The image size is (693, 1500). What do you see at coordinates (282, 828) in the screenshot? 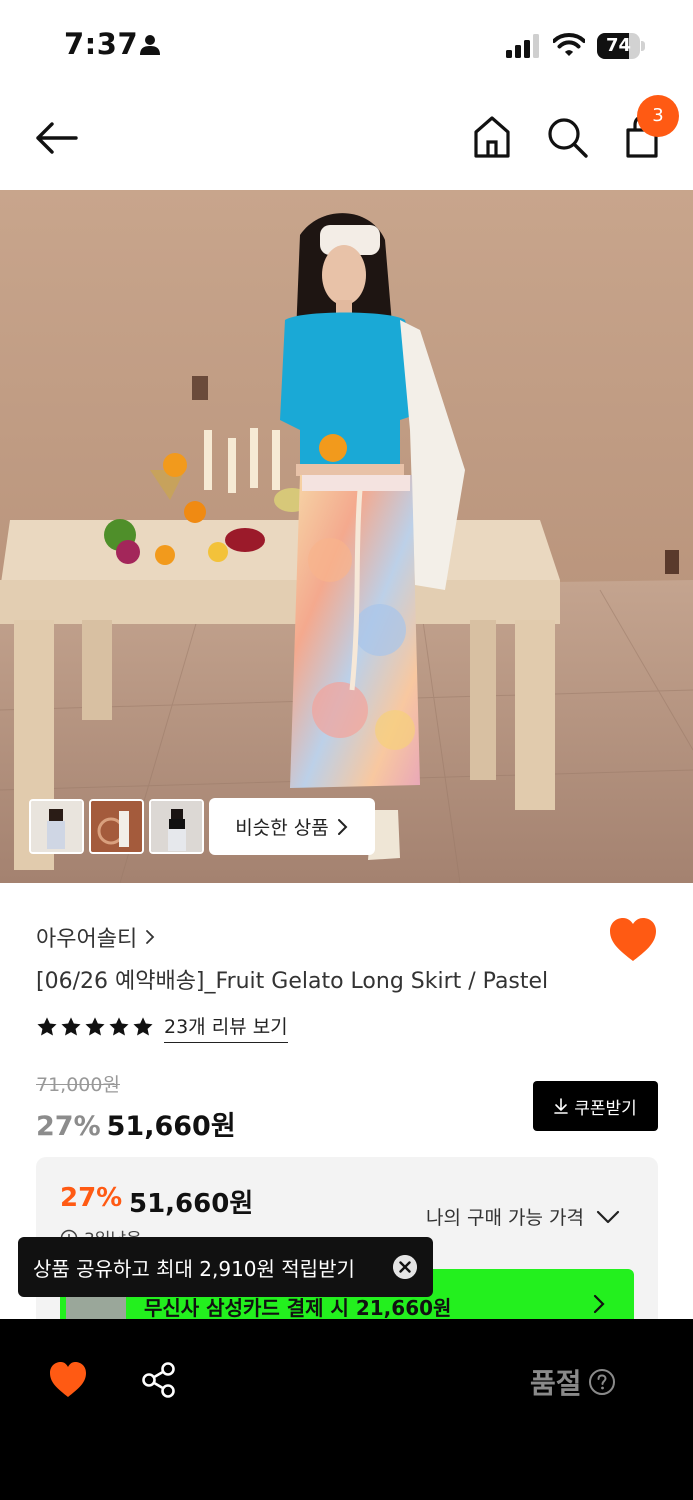
I see `similar-products-label: 비슷한 상품` at bounding box center [282, 828].